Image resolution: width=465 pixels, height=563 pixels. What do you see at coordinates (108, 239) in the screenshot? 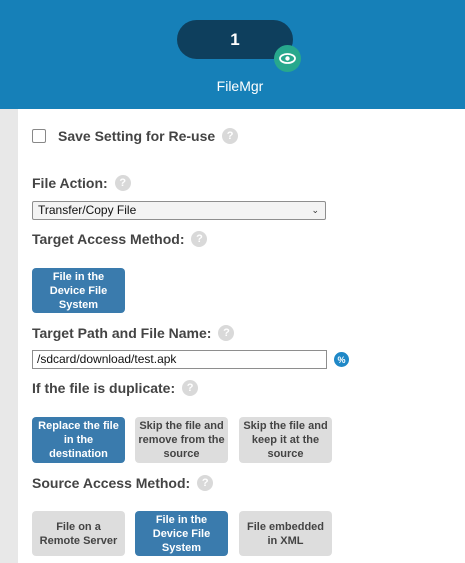
I see `target-access-label: Target Access Method:` at bounding box center [108, 239].